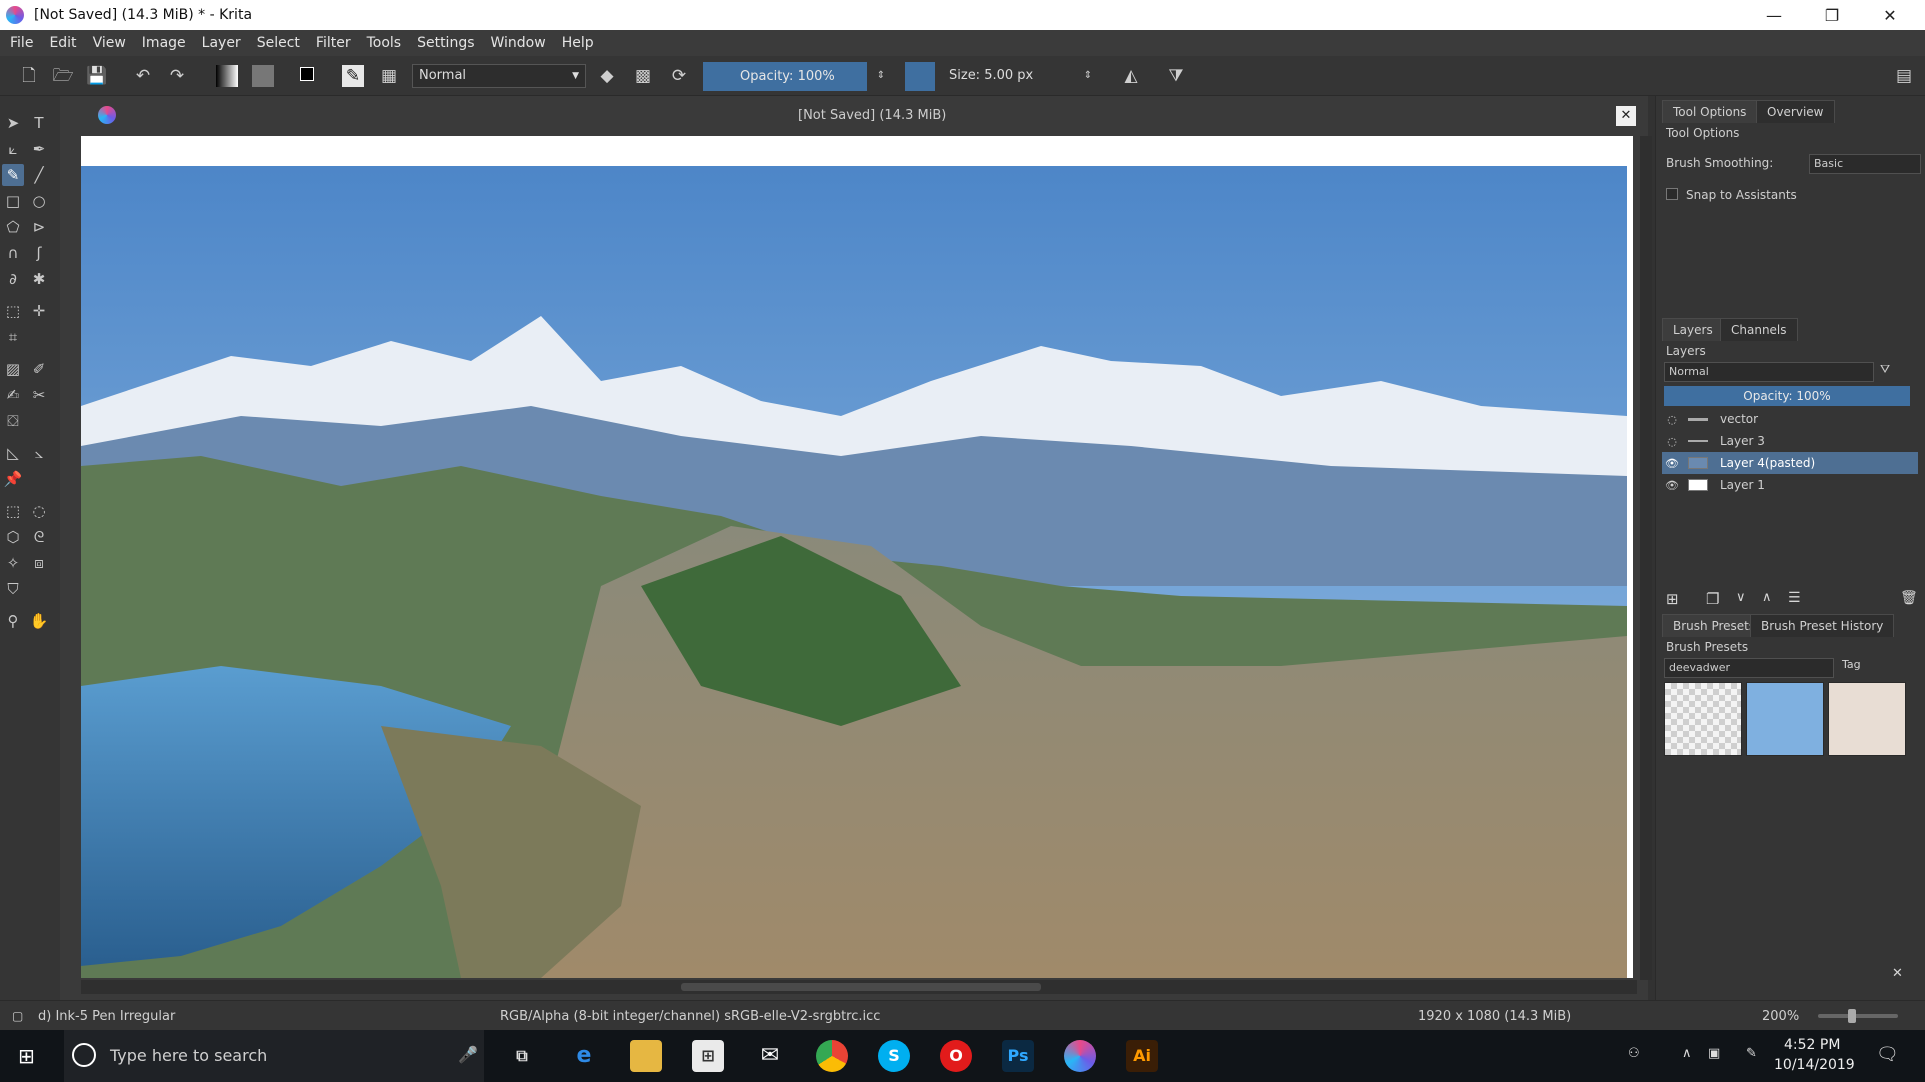 The height and width of the screenshot is (1082, 1925). I want to click on ellipse-select-icon: ◌, so click(39, 511).